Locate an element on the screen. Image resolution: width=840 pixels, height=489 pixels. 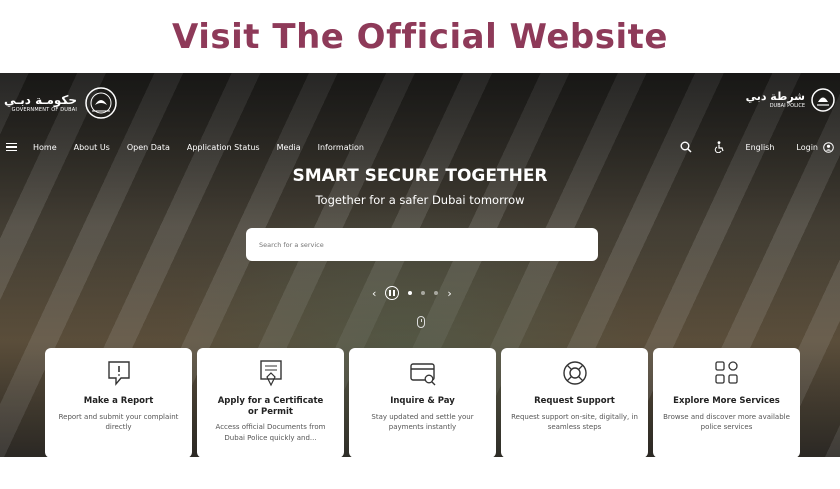
hero-subtitle: Together for a safer Dubai tomorrow is located at coordinates (420, 200).